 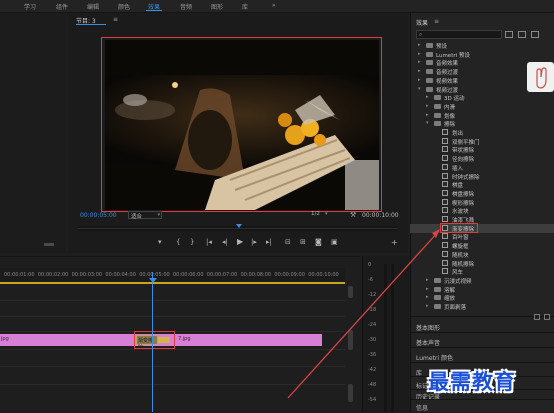 What do you see at coordinates (239, 226) in the screenshot?
I see `program-playhead-marker` at bounding box center [239, 226].